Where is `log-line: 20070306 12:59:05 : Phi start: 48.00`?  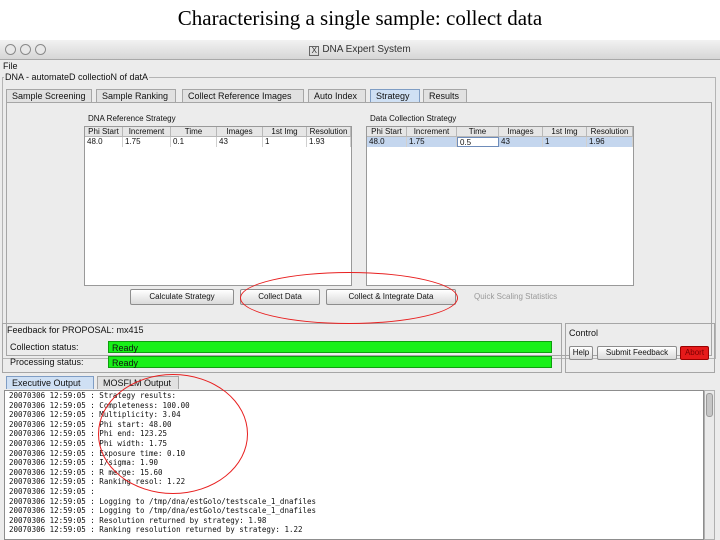
log-line: 20070306 12:59:05 : Phi start: 48.00 is located at coordinates (90, 424).